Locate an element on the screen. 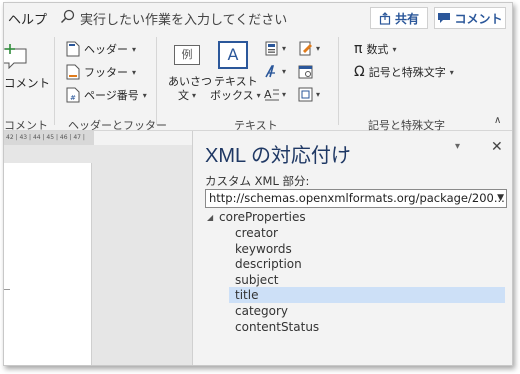 This screenshot has width=520, height=374. comment-button: コメント is located at coordinates (470, 18).